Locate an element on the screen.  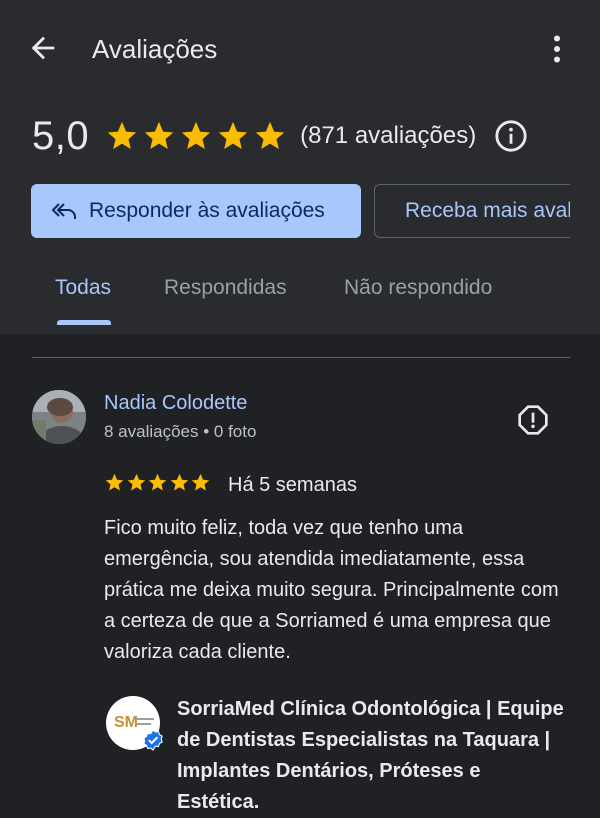
avatar is located at coordinates (59, 417).